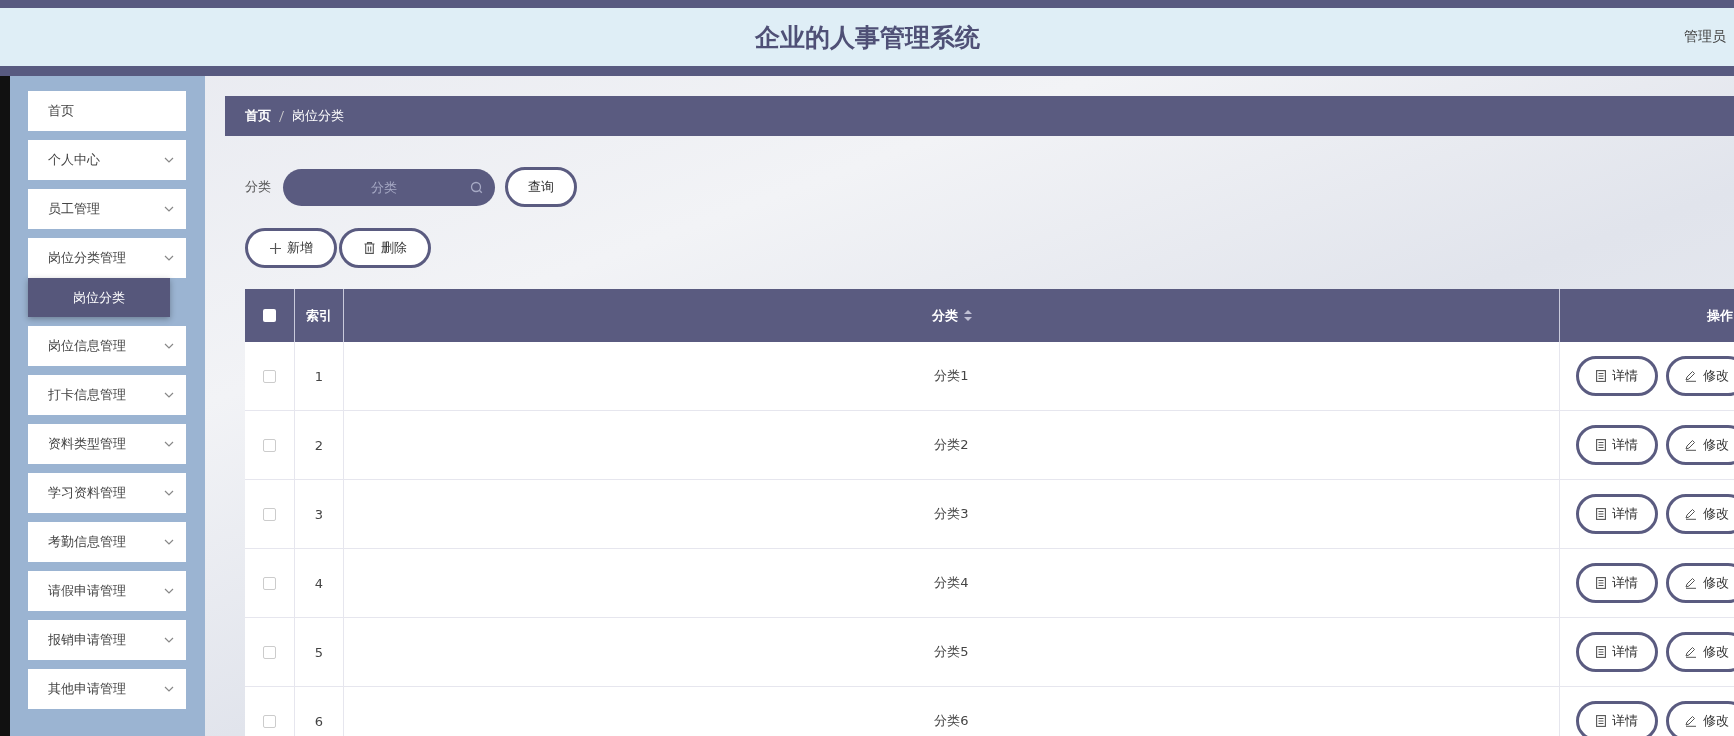 Image resolution: width=1734 pixels, height=736 pixels. What do you see at coordinates (952, 652) in the screenshot?
I see `table-cell: 分类5` at bounding box center [952, 652].